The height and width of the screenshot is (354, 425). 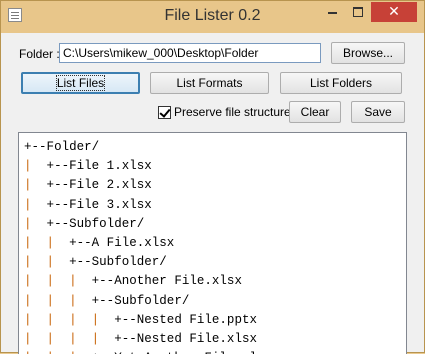 What do you see at coordinates (341, 83) in the screenshot?
I see `list-folders-button: List Folders` at bounding box center [341, 83].